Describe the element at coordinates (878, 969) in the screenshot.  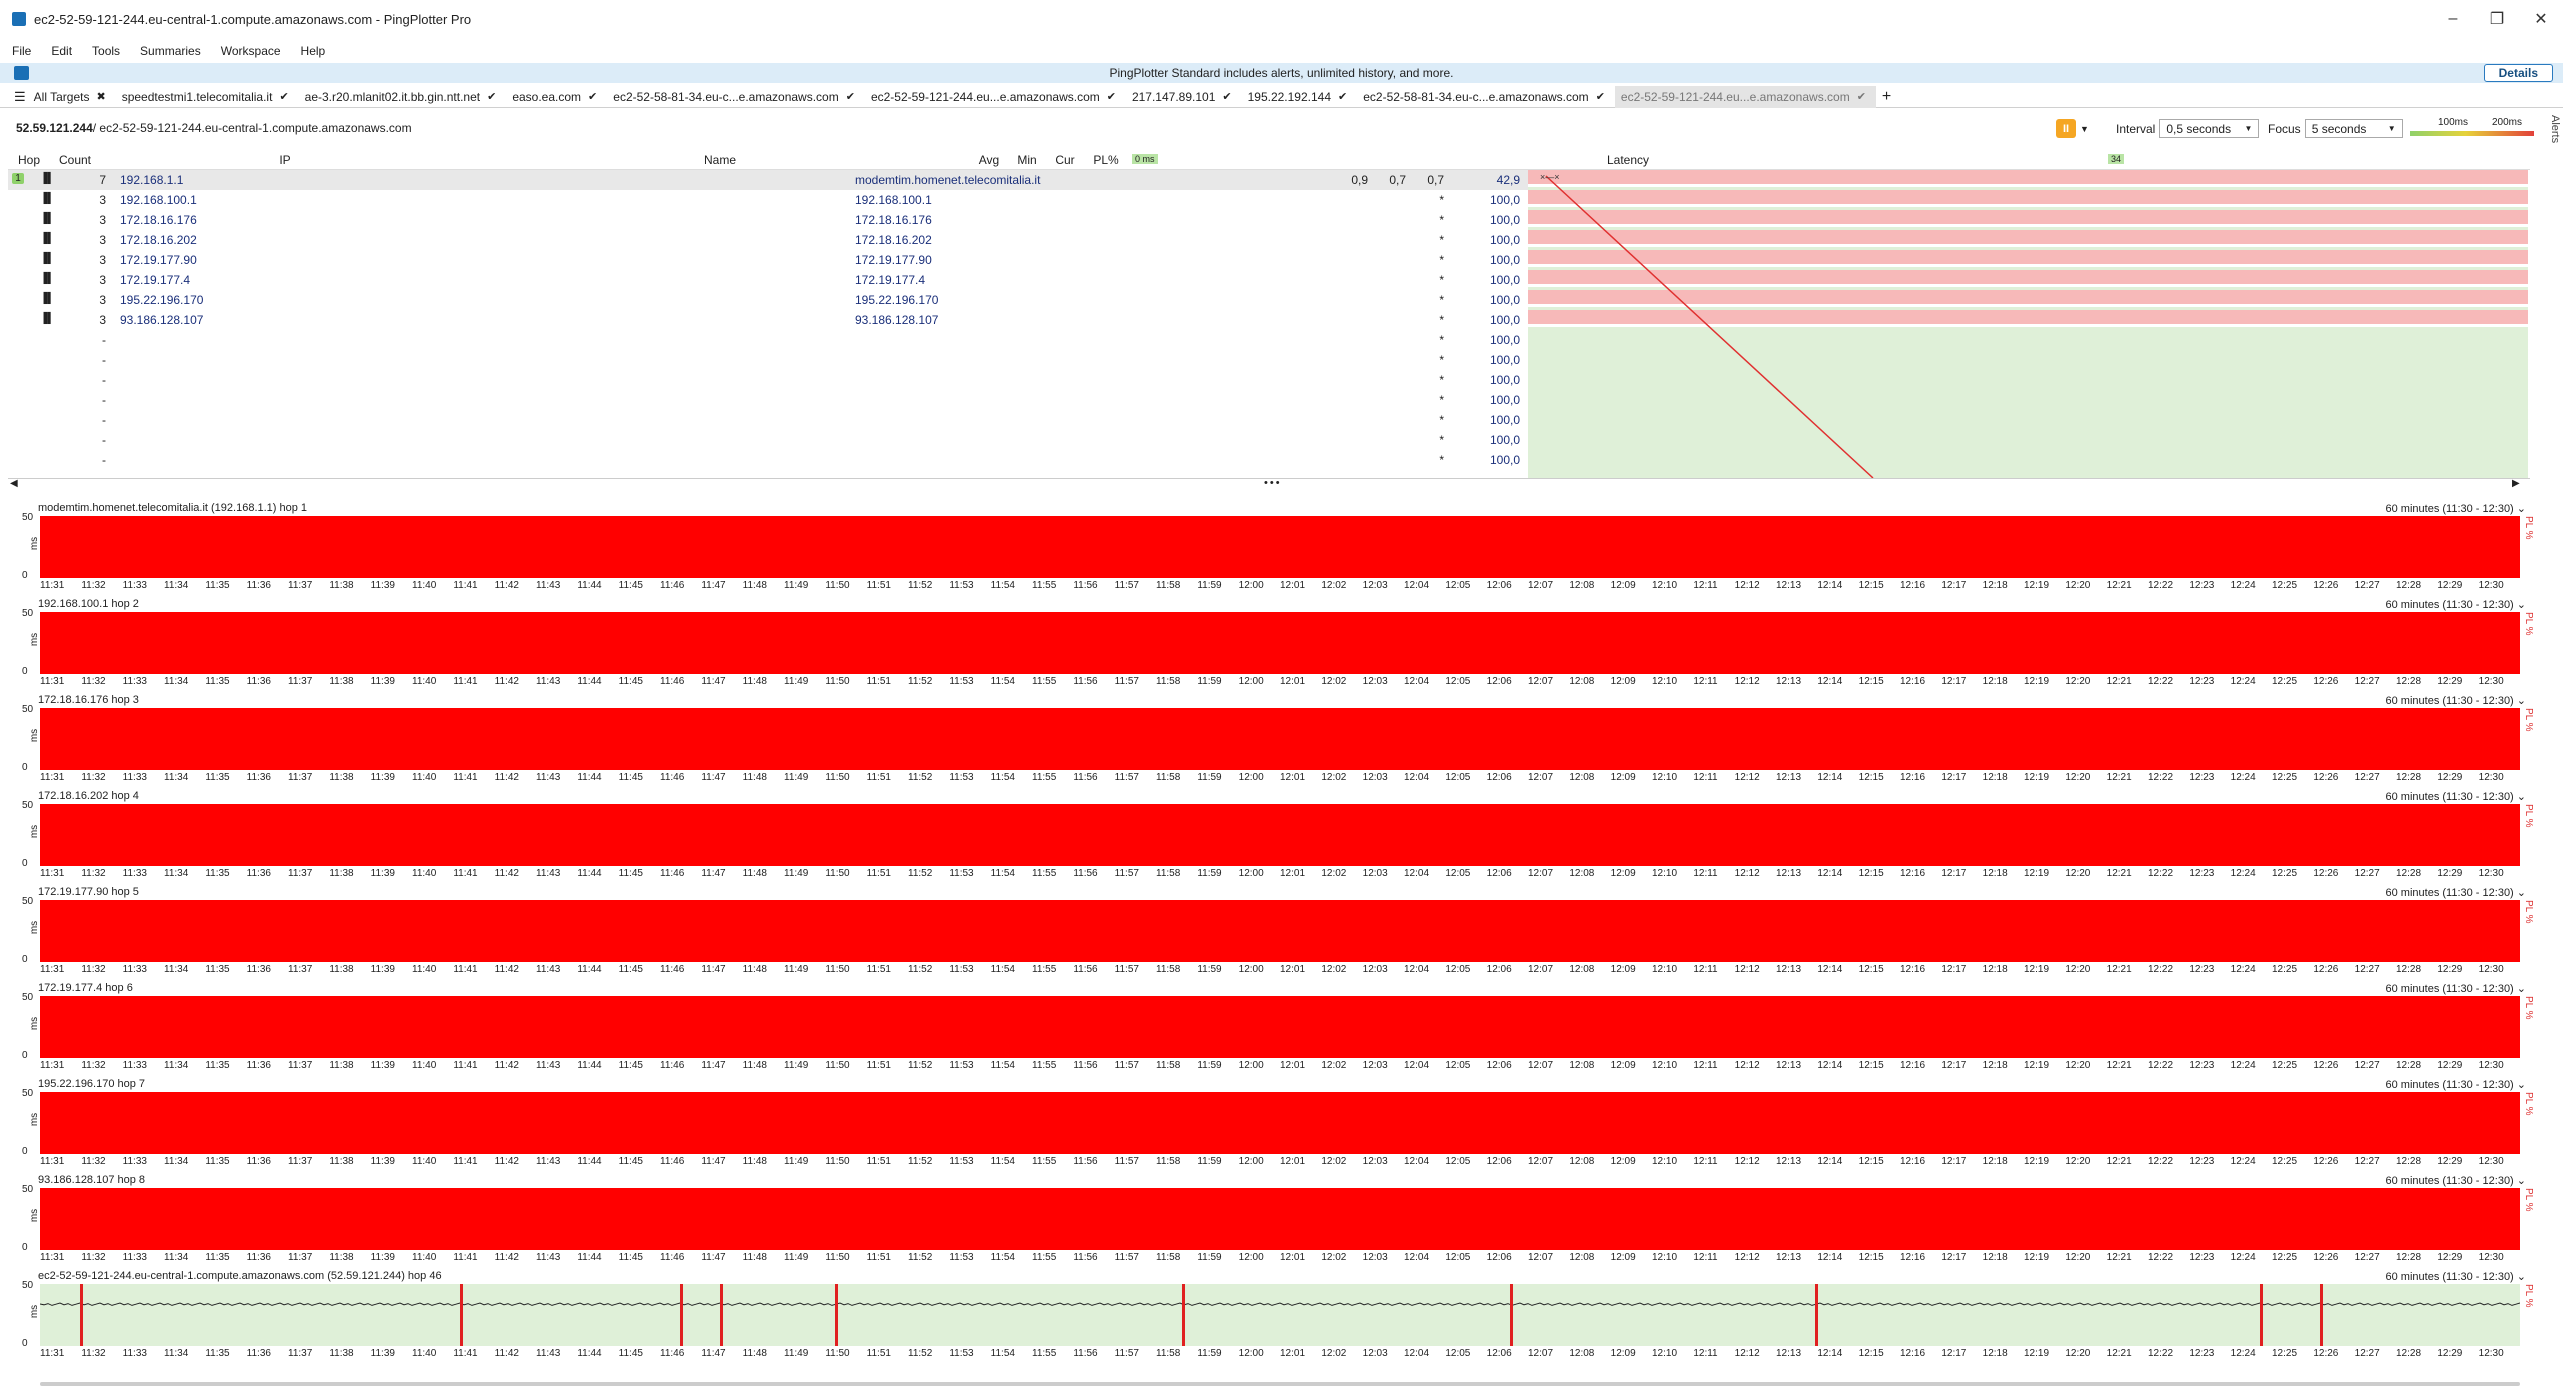
I see `time-tick: 11:51` at that location.